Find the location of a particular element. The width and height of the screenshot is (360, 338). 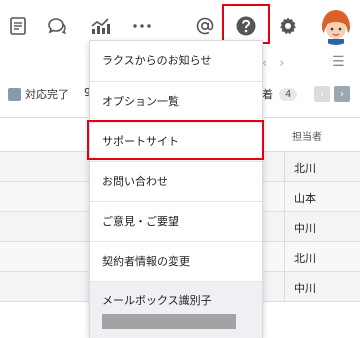

status-icon is located at coordinates (14, 94).